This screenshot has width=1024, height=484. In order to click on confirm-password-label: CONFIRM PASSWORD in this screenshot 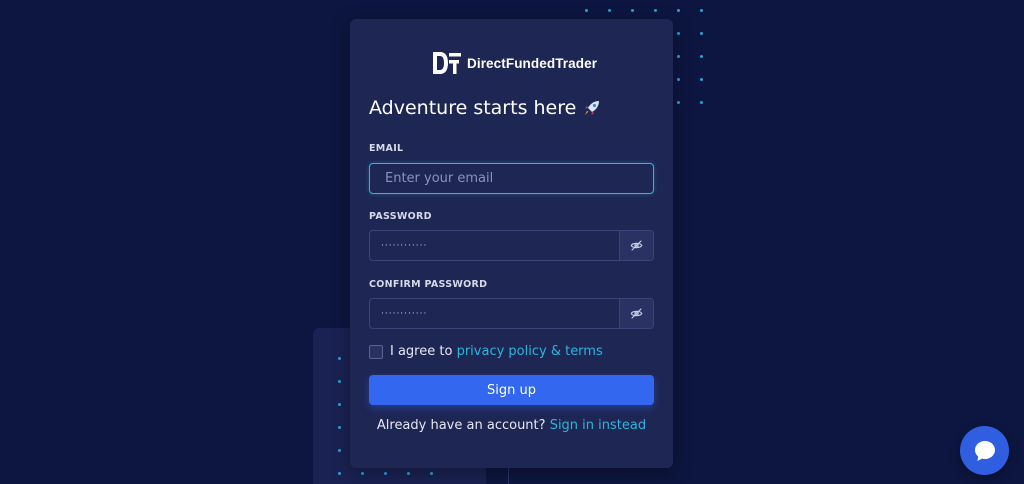, I will do `click(428, 284)`.